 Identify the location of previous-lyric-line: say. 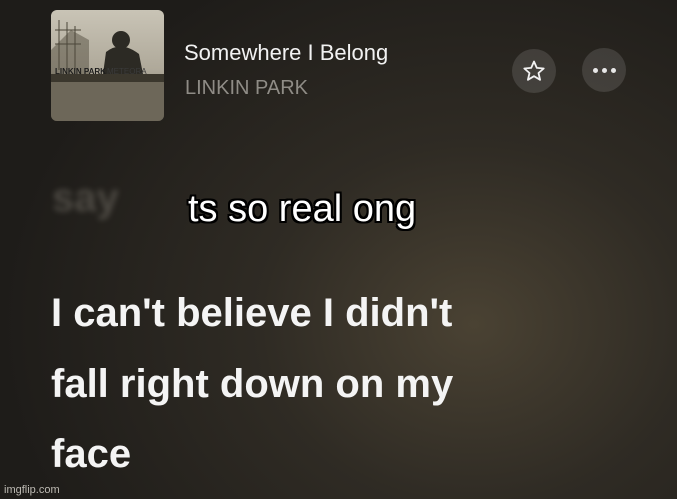
(85, 198).